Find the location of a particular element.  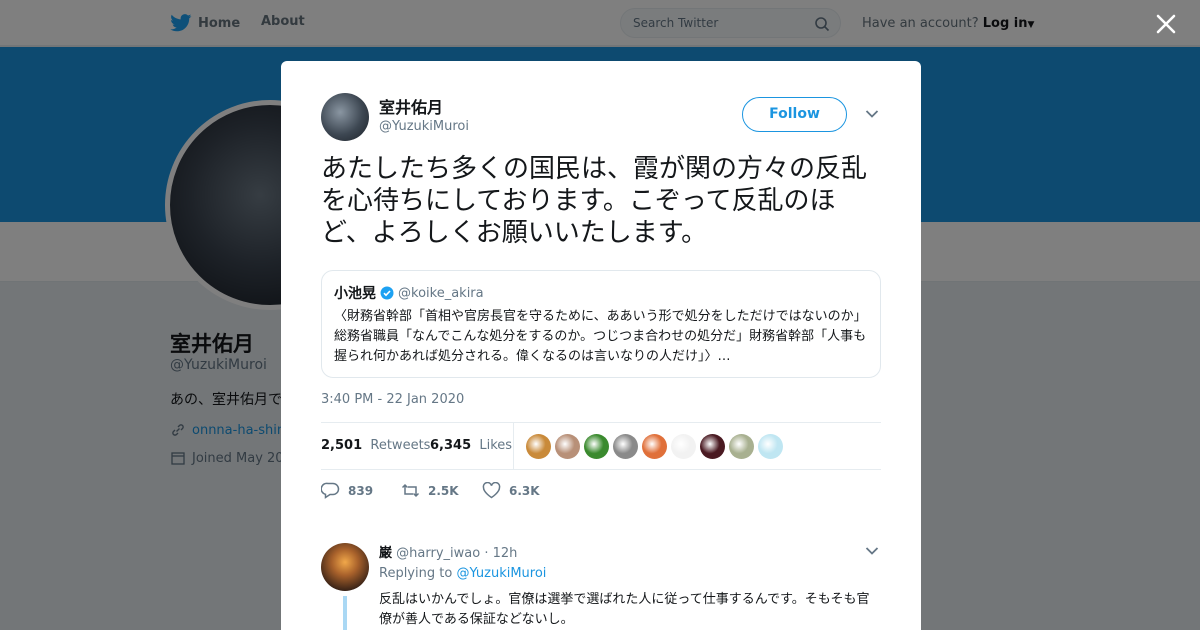

close-icon is located at coordinates (1166, 24).